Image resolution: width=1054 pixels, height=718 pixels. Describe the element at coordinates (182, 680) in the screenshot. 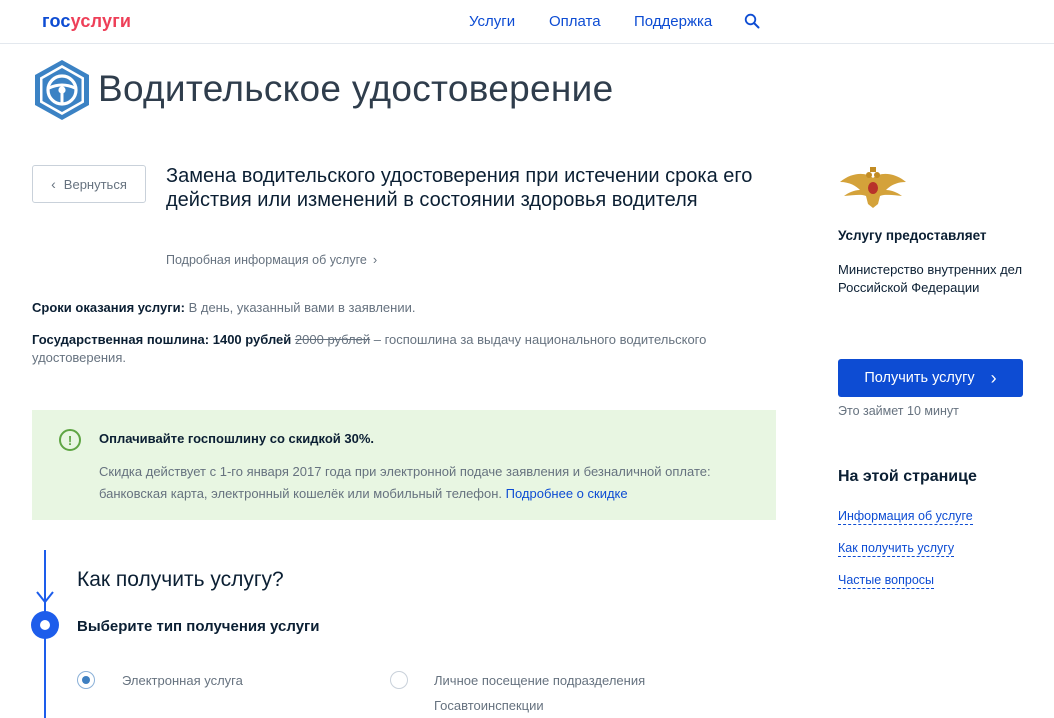

I see `radio-label-electronic: Электронная услуга` at that location.